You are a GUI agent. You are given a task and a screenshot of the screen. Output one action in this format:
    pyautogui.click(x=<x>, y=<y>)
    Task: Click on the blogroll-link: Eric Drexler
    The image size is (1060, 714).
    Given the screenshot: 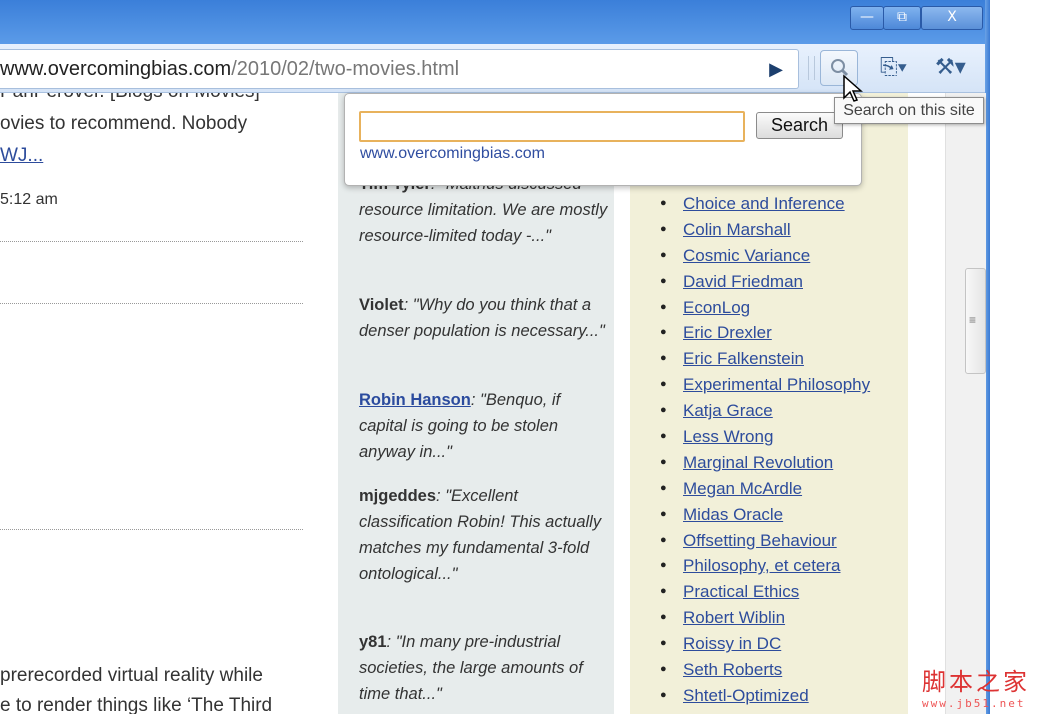 What is the action you would take?
    pyautogui.click(x=727, y=332)
    